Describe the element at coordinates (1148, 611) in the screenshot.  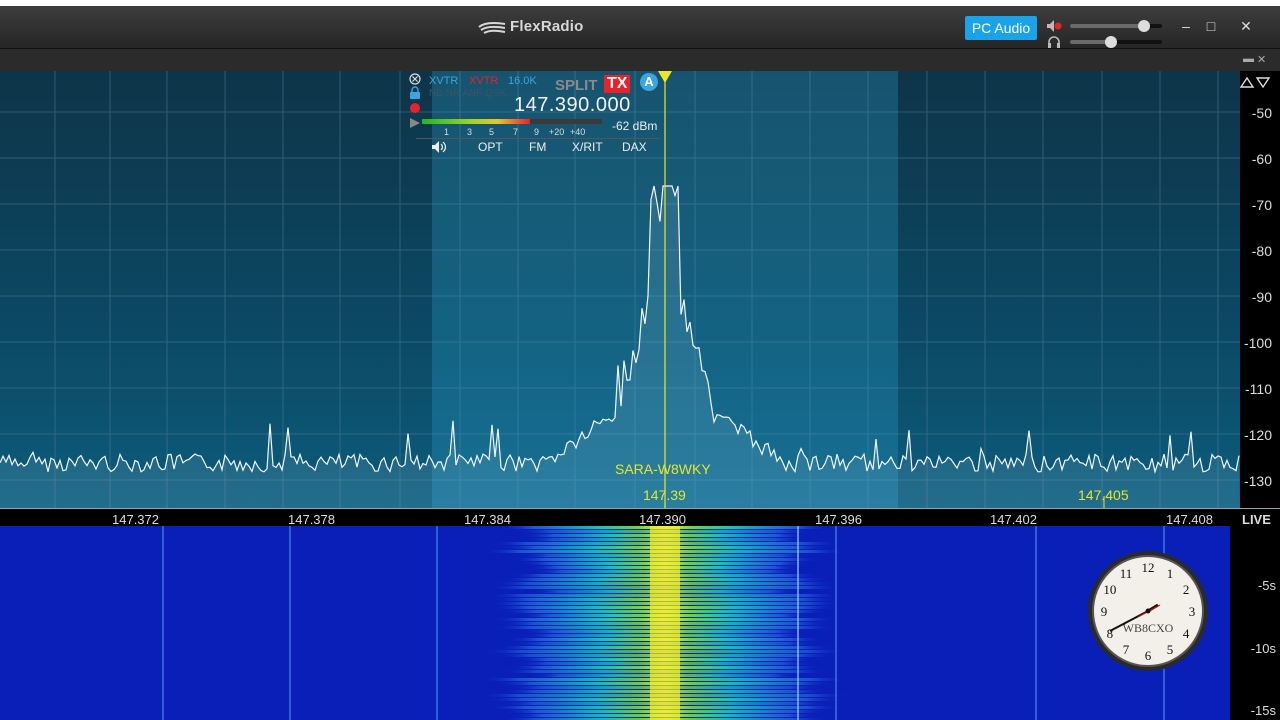
I see `analog-clock: 12 12 3 45678 9 10 11 WB8CXO` at that location.